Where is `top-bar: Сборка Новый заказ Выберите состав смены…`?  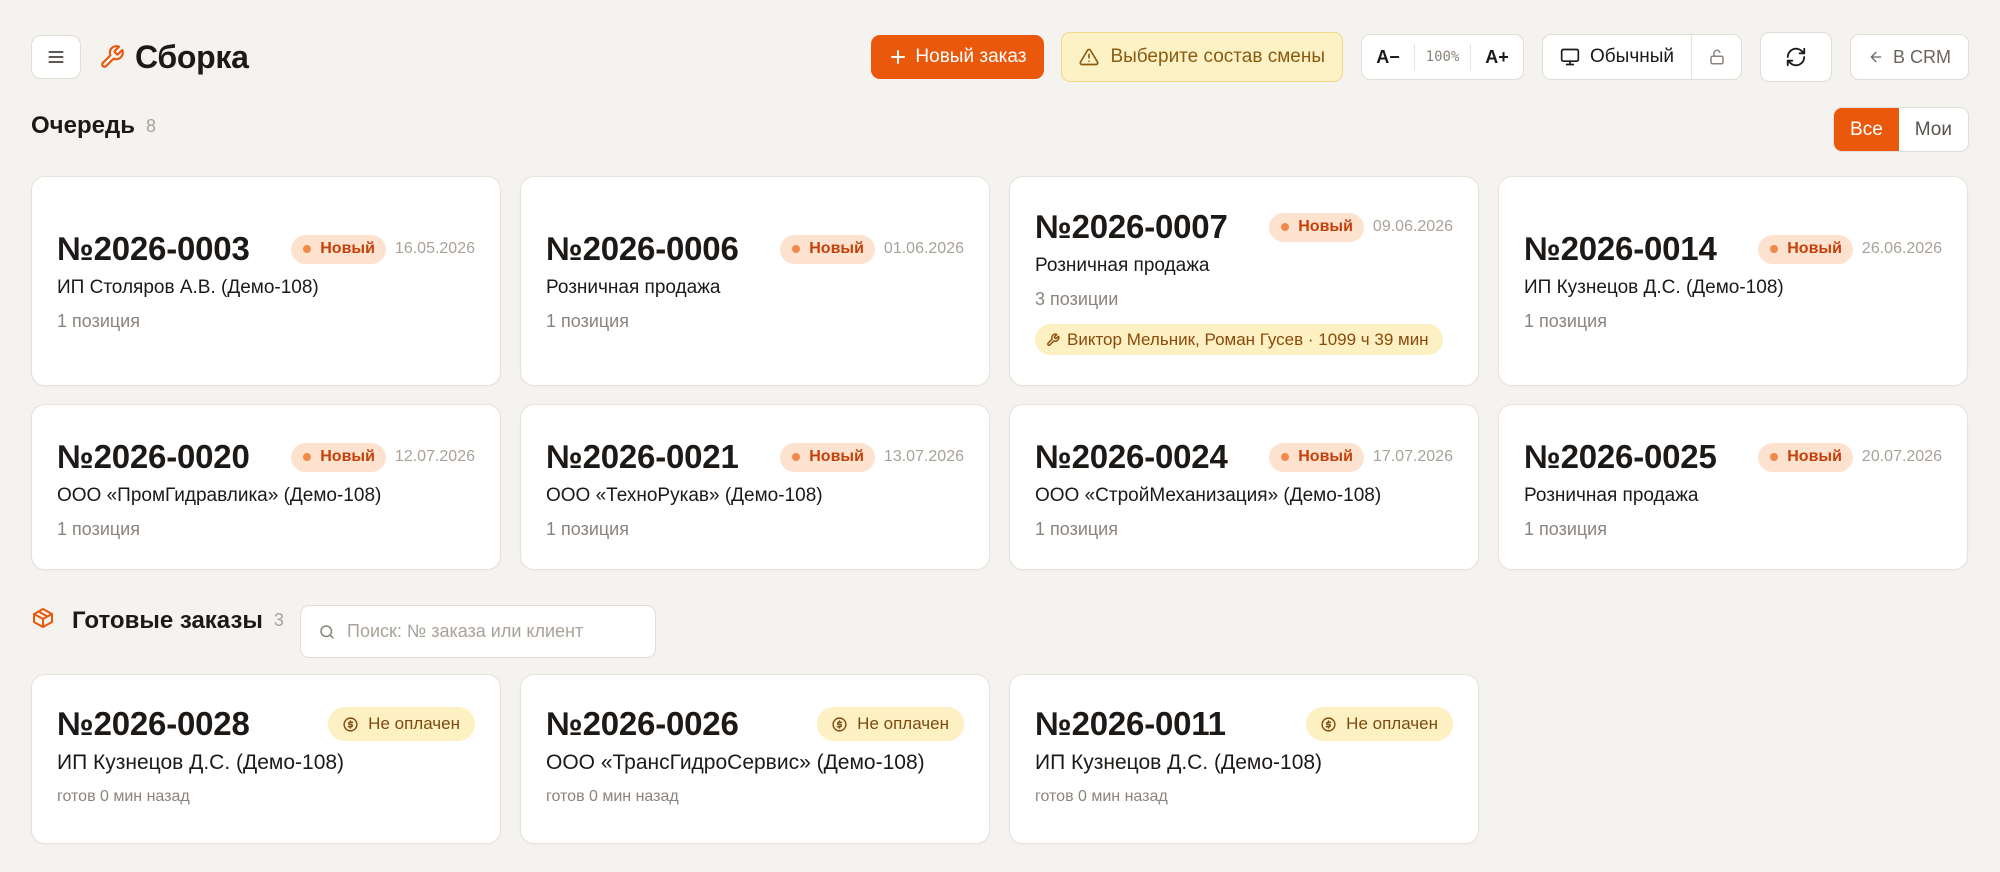
top-bar: Сборка Новый заказ Выберите состав смены… is located at coordinates (1000, 57).